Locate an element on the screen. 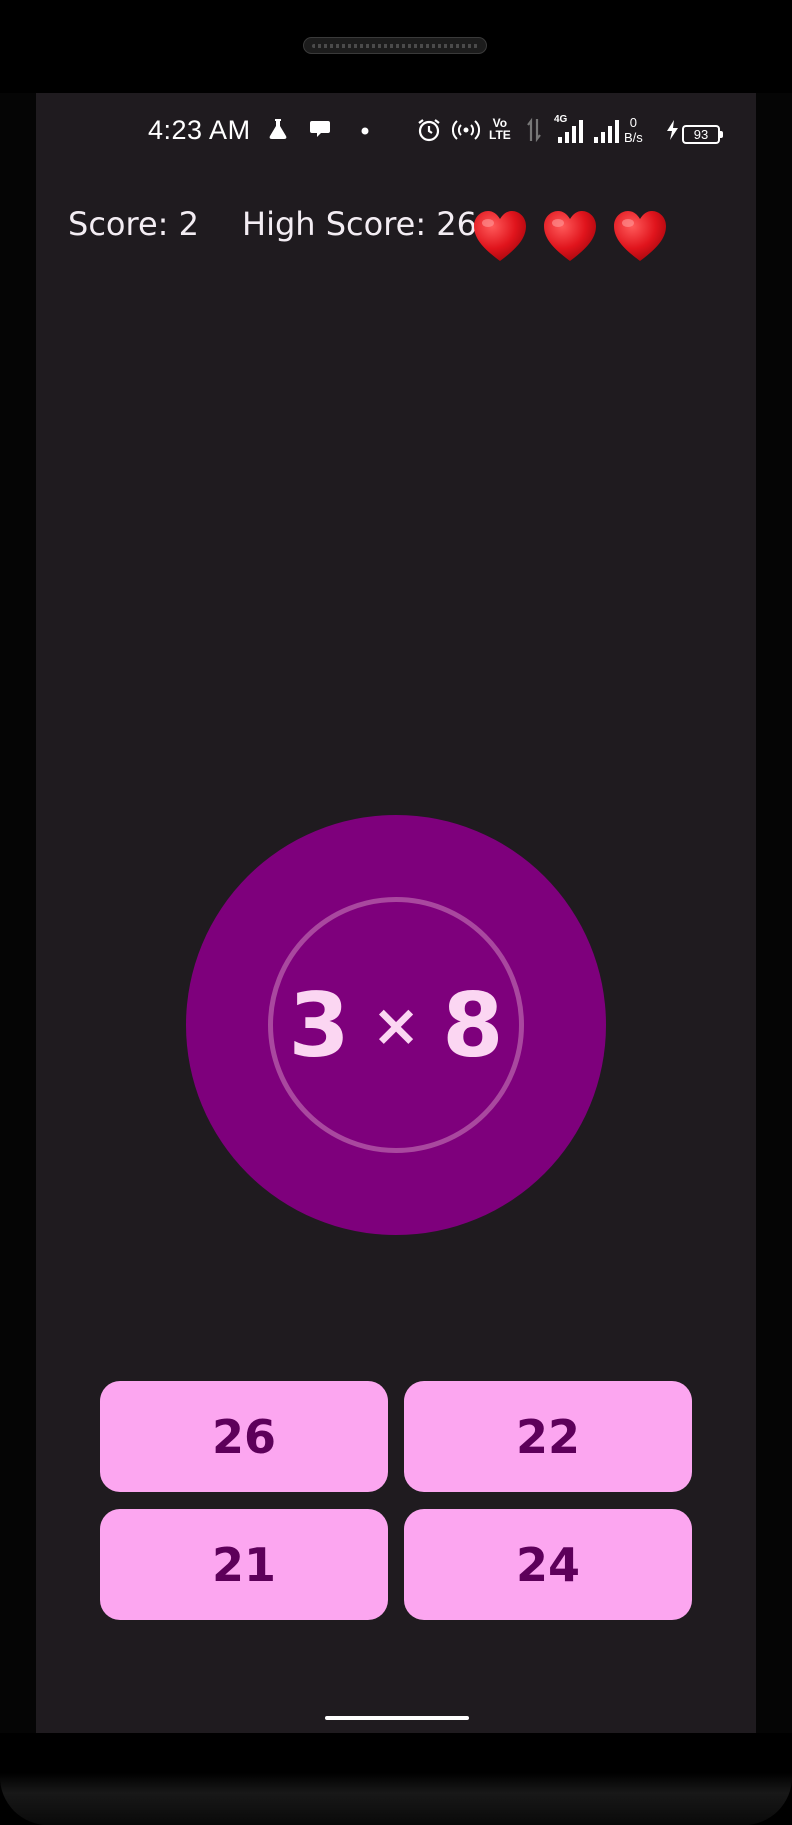 The image size is (792, 1825). battery-icon: 93 is located at coordinates (702, 134).